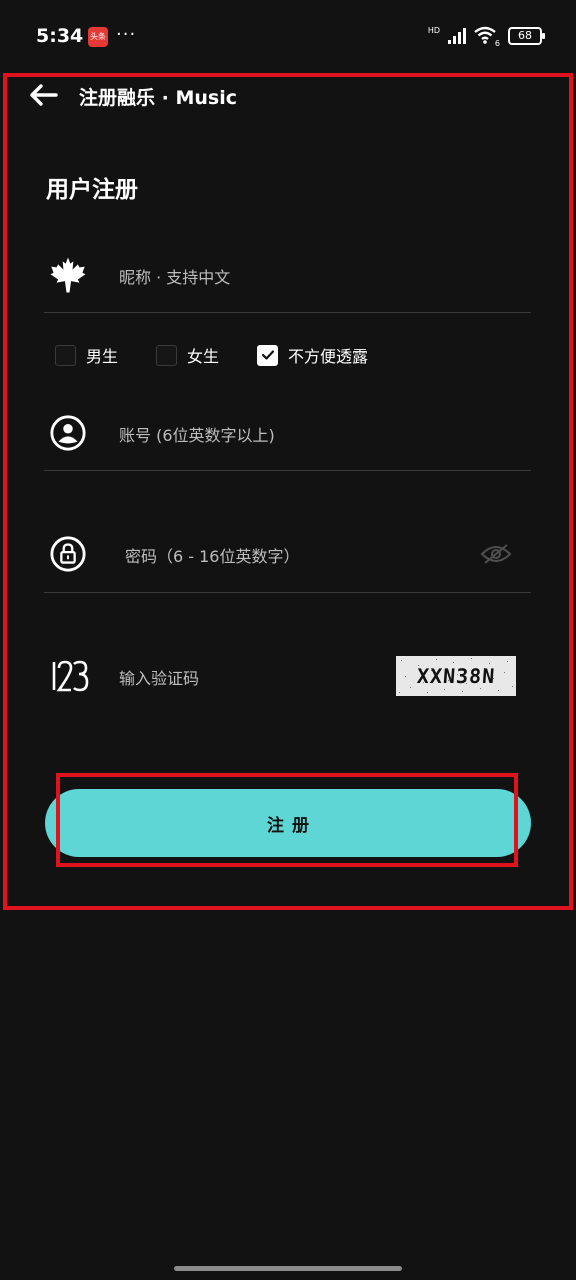  What do you see at coordinates (159, 677) in the screenshot?
I see `captcha-input: 输入验证码` at bounding box center [159, 677].